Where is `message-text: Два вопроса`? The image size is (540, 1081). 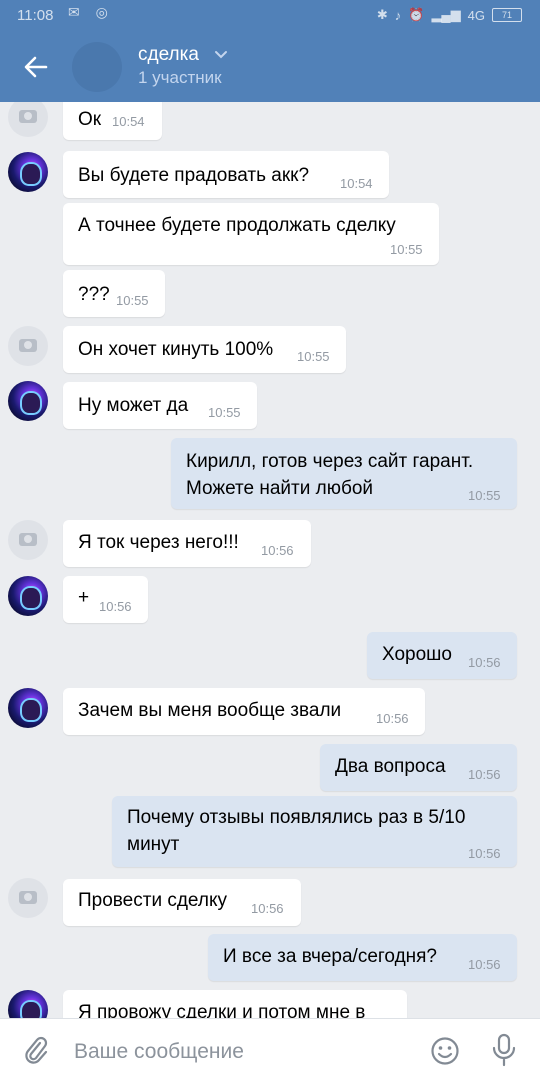
message-text: Два вопроса is located at coordinates (390, 766).